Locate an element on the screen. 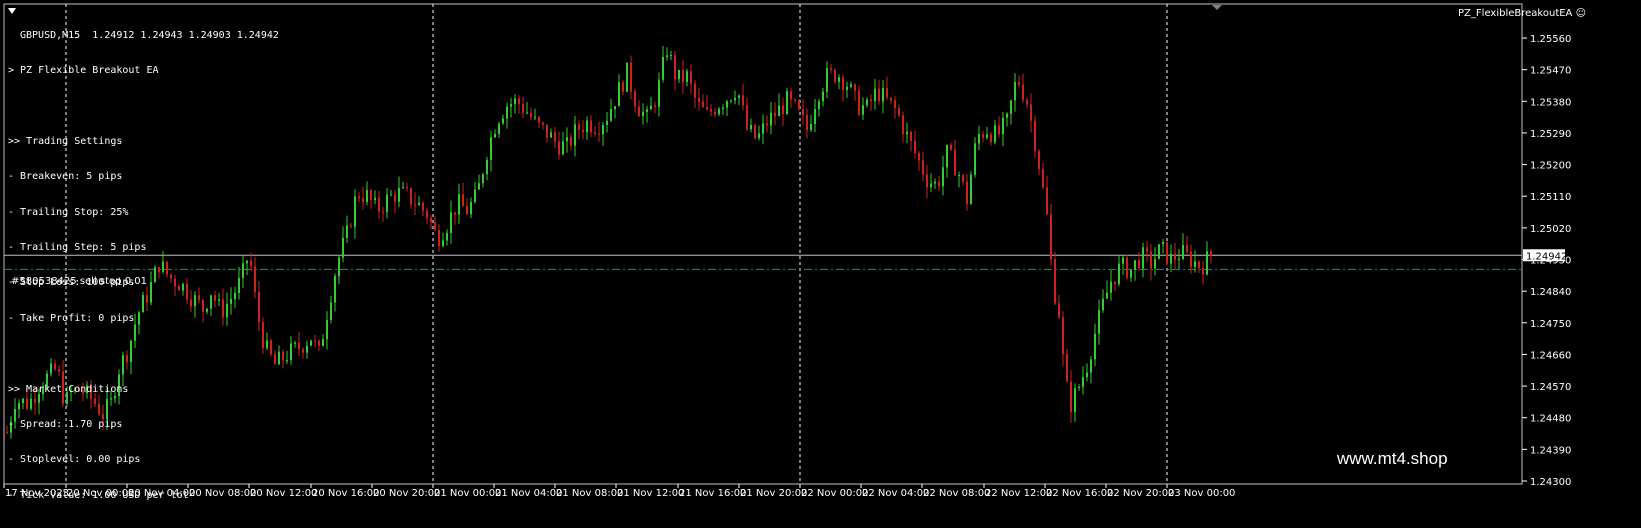  price-tick-label: 1.24570 is located at coordinates (1550, 387).